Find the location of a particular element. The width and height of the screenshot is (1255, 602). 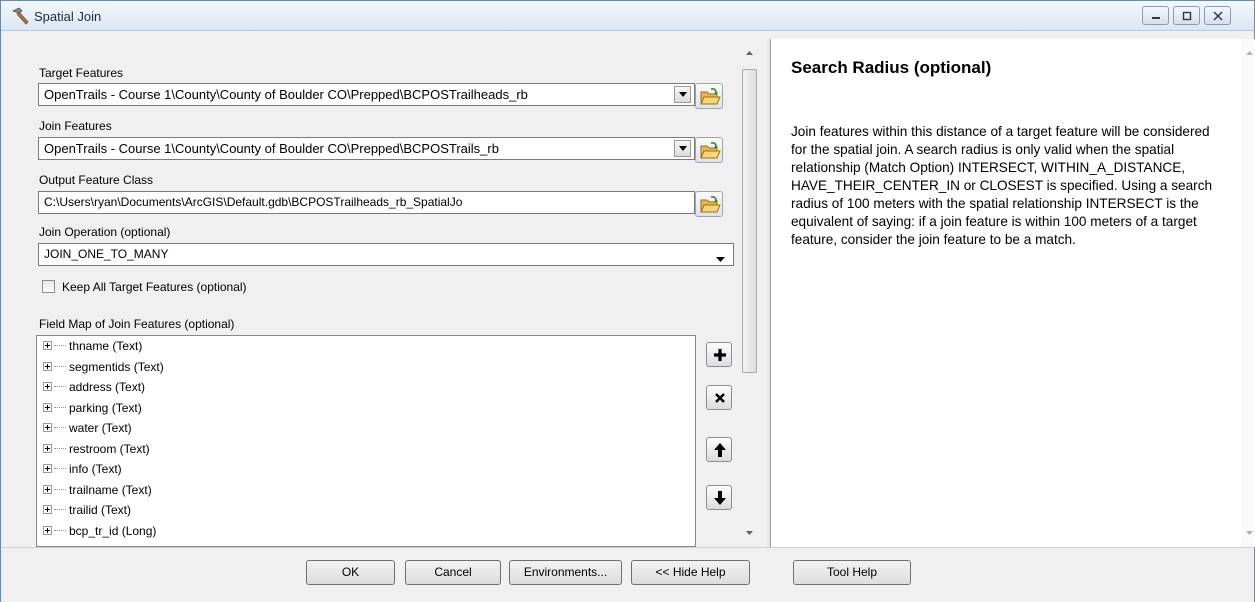

close-button is located at coordinates (1217, 15).